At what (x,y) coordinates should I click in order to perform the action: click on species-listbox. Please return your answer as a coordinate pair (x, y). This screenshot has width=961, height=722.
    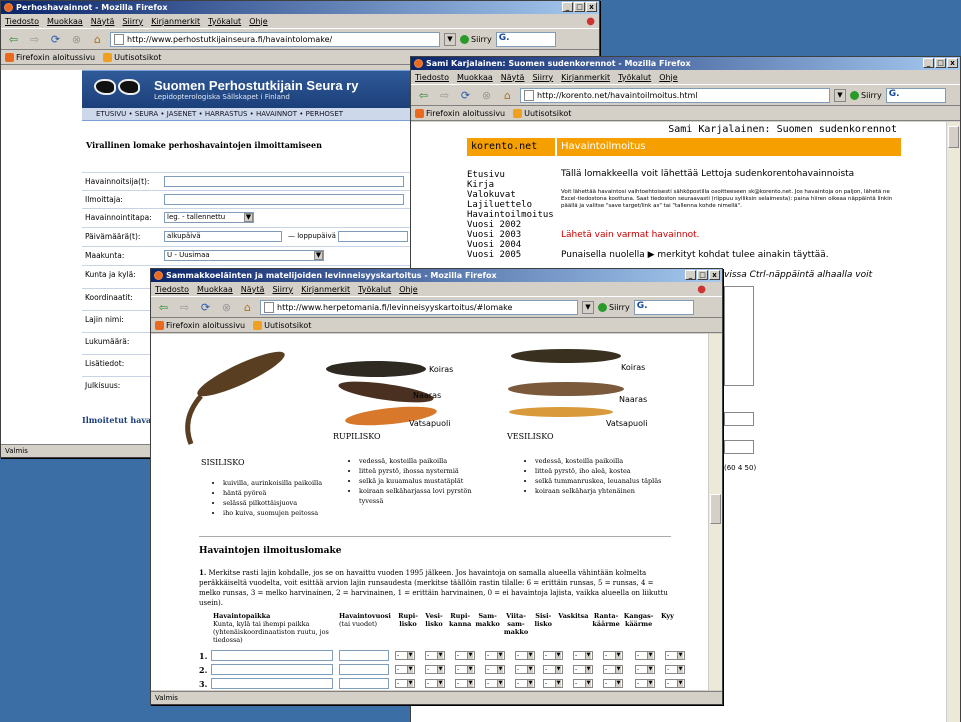
    Looking at the image, I should click on (739, 336).